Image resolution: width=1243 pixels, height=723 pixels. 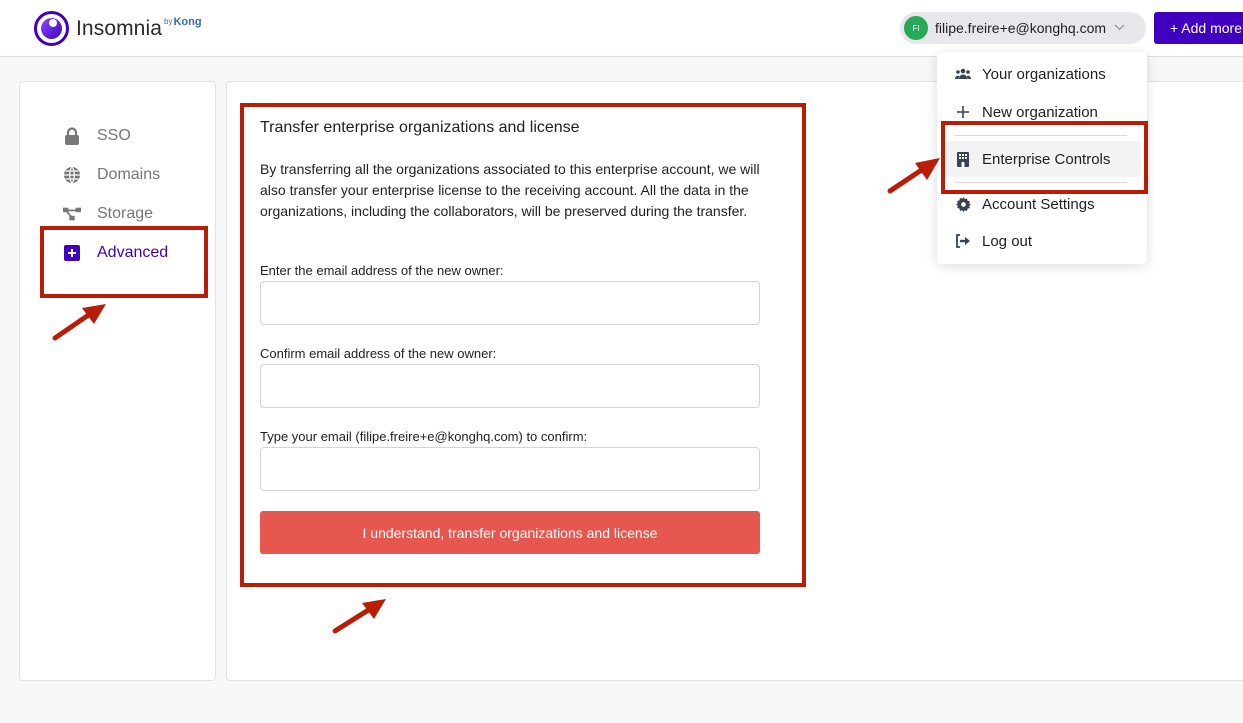 What do you see at coordinates (125, 213) in the screenshot?
I see `sidebar-item-label: Storage` at bounding box center [125, 213].